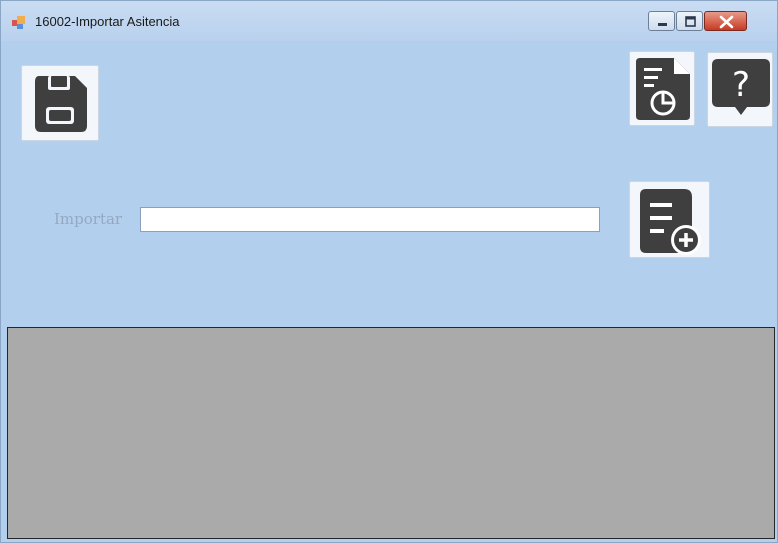 This screenshot has width=778, height=543. I want to click on import-path-input, so click(370, 219).